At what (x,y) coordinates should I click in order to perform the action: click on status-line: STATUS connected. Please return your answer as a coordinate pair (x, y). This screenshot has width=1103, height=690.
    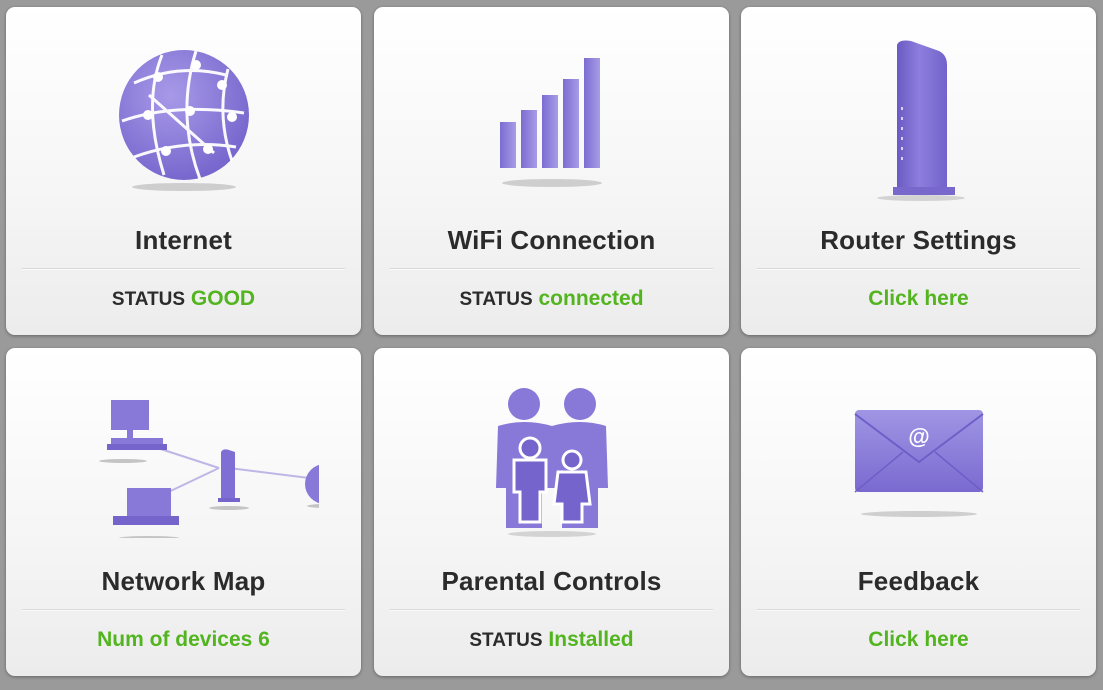
    Looking at the image, I should click on (551, 299).